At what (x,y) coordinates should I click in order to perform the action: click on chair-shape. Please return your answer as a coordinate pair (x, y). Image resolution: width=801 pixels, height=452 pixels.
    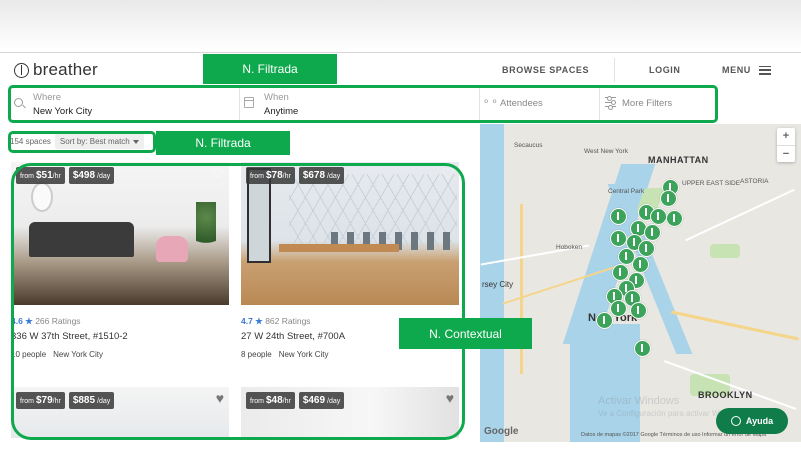
    Looking at the image, I should click on (172, 249).